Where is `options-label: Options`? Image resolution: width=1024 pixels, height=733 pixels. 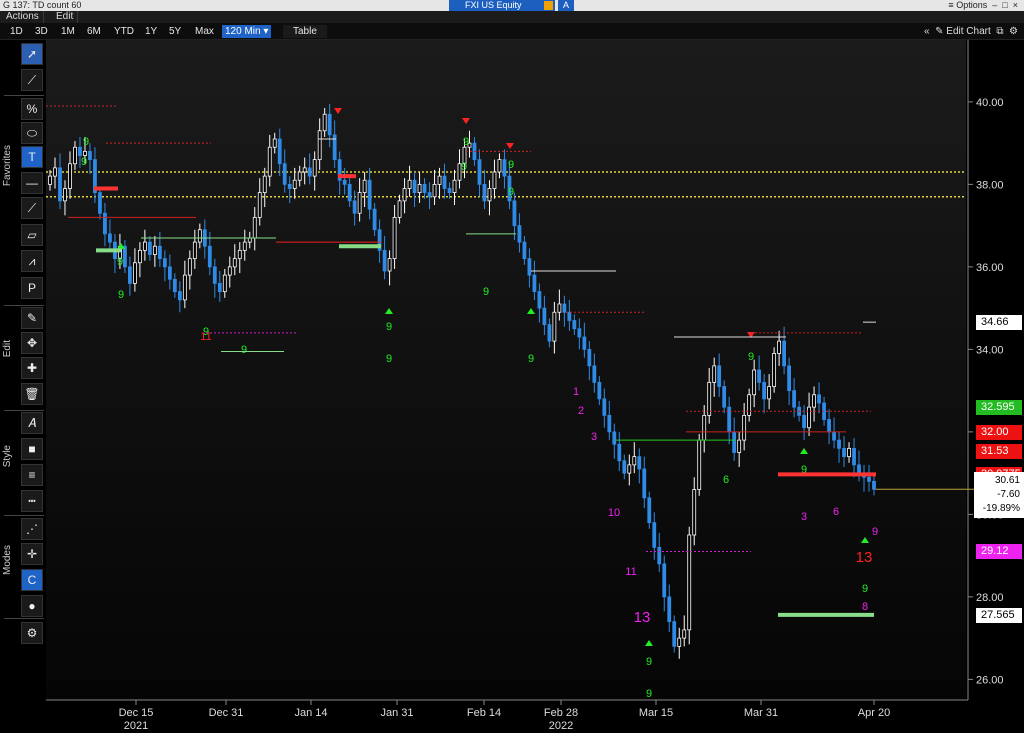
options-label: Options is located at coordinates (971, 5).